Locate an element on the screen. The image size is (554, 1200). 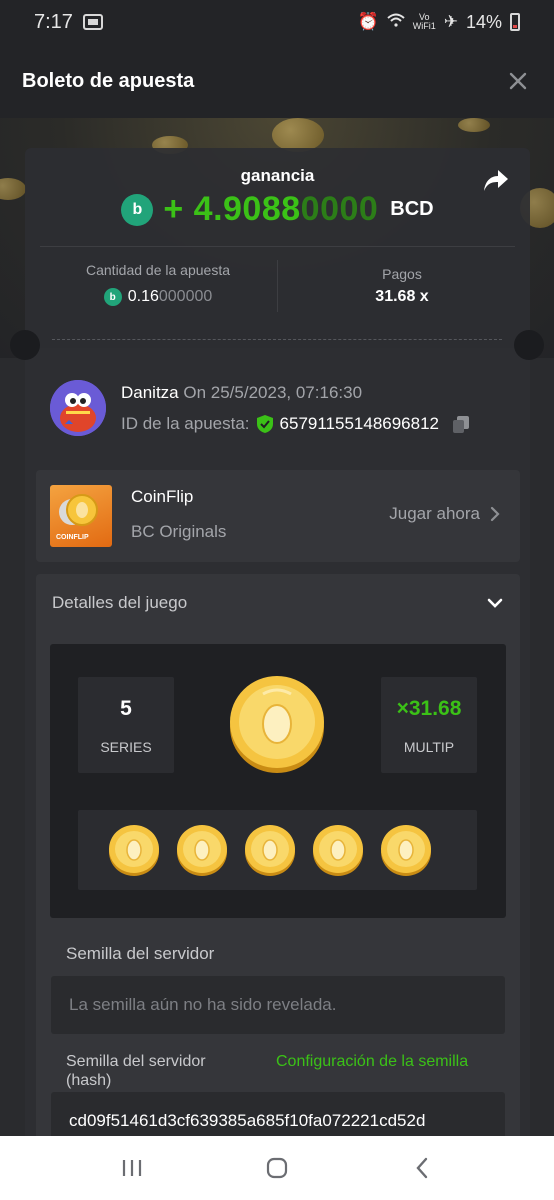
payout-value: 31.68 x is located at coordinates (402, 296).